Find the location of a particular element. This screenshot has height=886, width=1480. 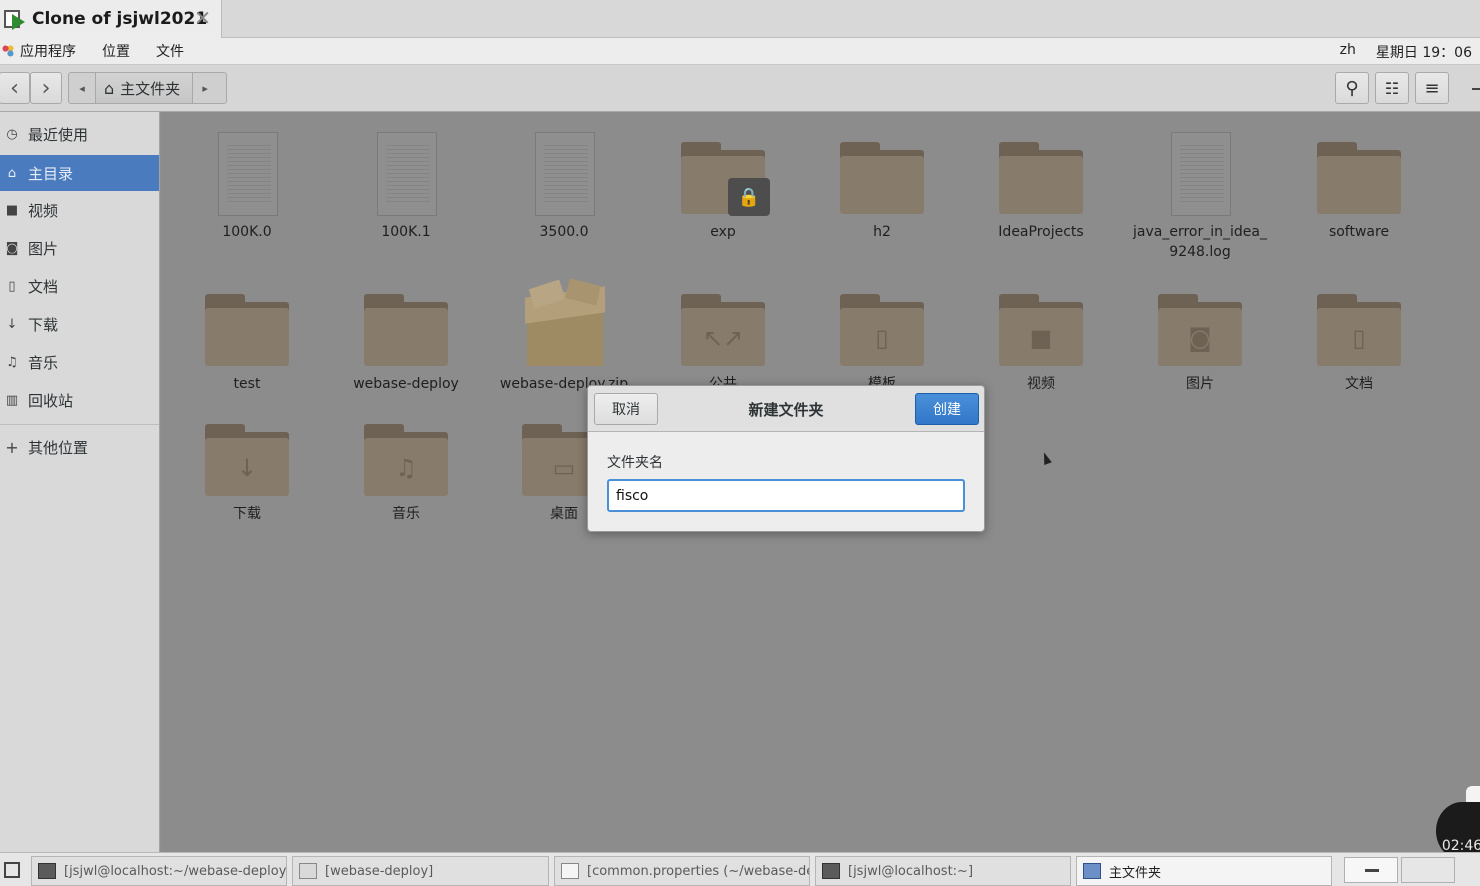

file-item-public: ↖↗ 公共 is located at coordinates (723, 337).